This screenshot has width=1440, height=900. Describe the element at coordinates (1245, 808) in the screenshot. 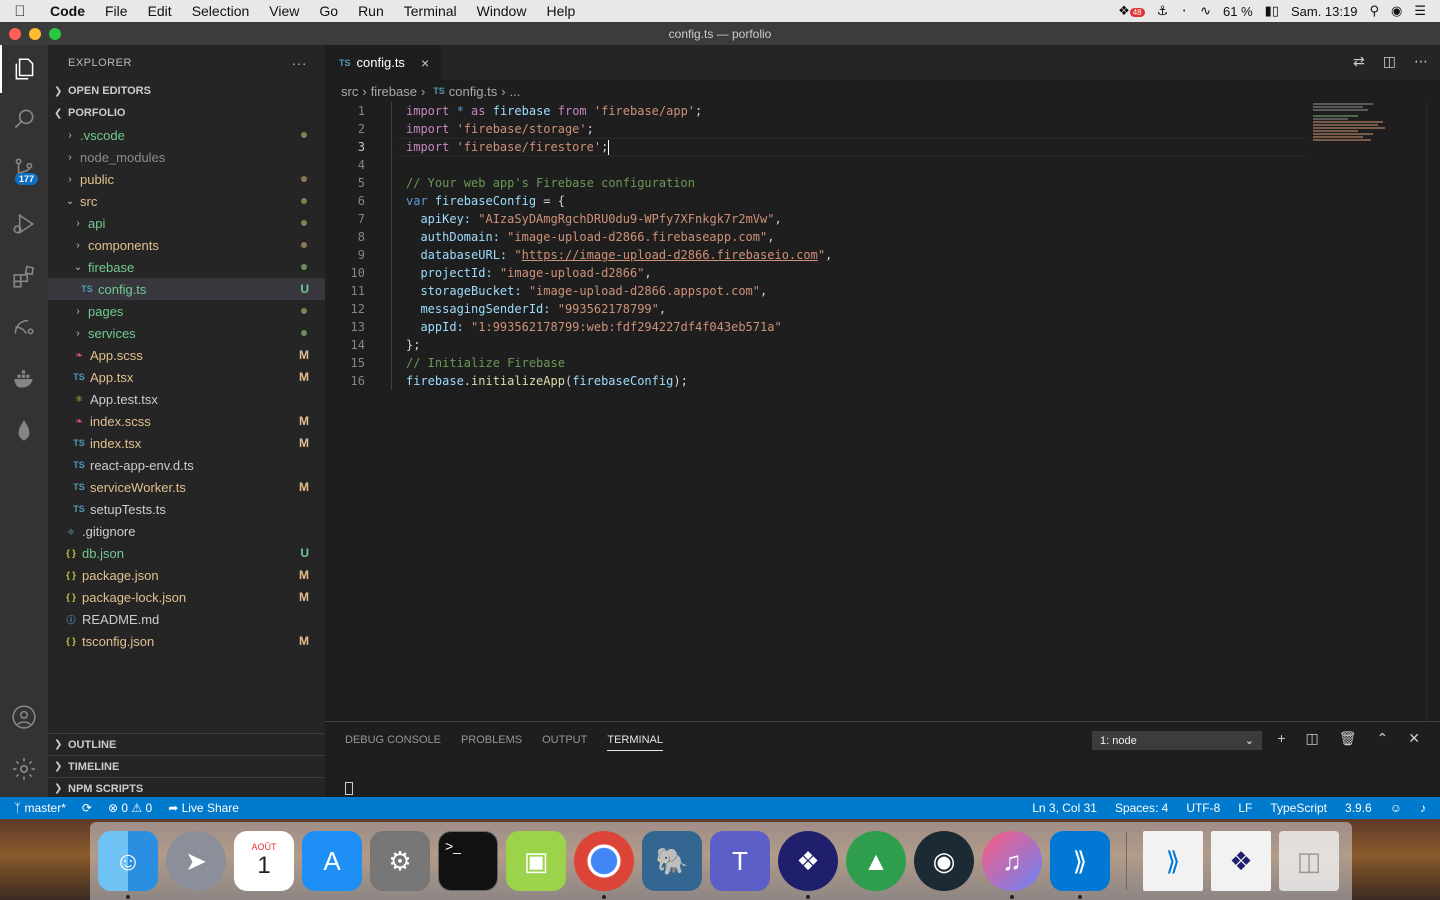

I see `end-of-line: LF` at that location.